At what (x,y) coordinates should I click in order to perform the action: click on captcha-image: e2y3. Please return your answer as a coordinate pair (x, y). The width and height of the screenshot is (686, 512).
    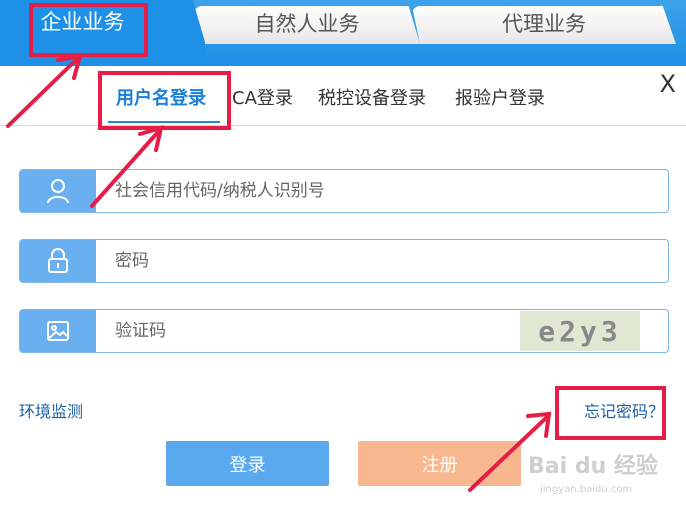
    Looking at the image, I should click on (580, 331).